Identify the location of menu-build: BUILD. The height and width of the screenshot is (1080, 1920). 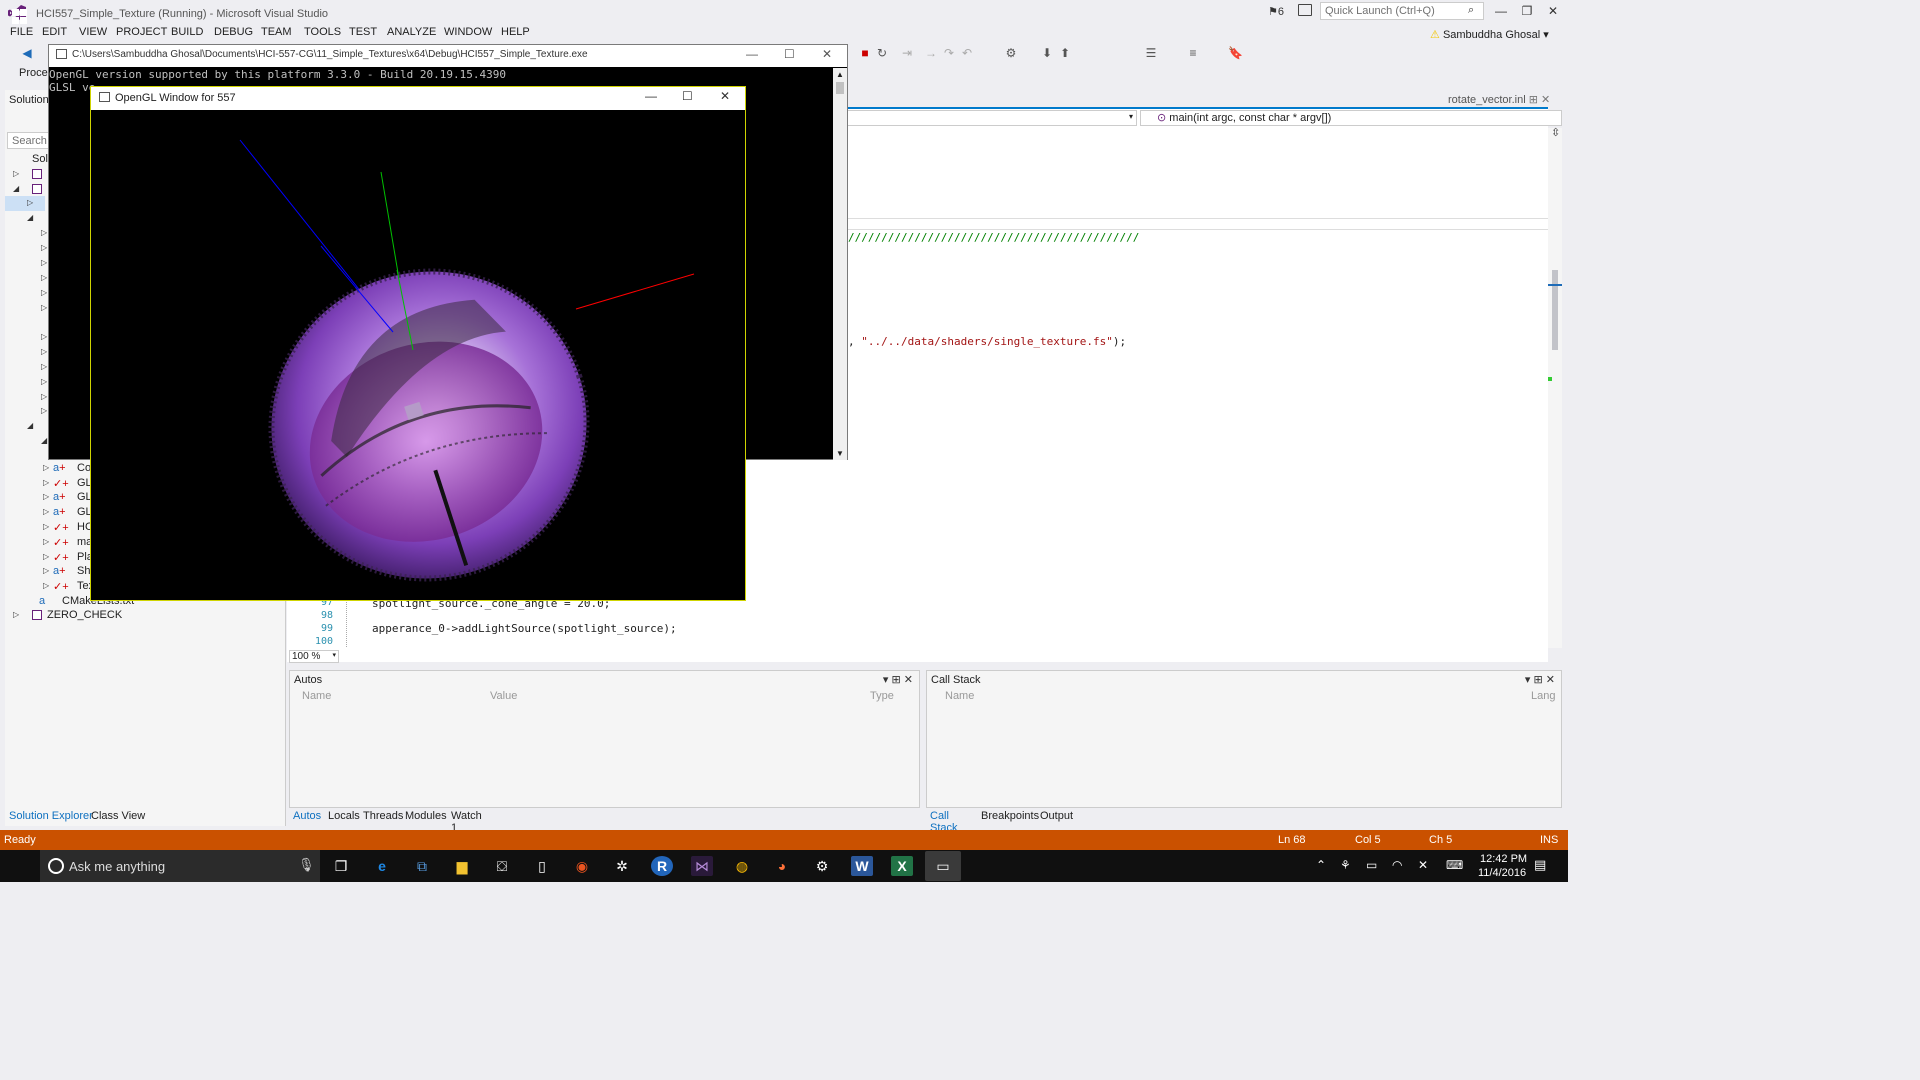
(187, 32).